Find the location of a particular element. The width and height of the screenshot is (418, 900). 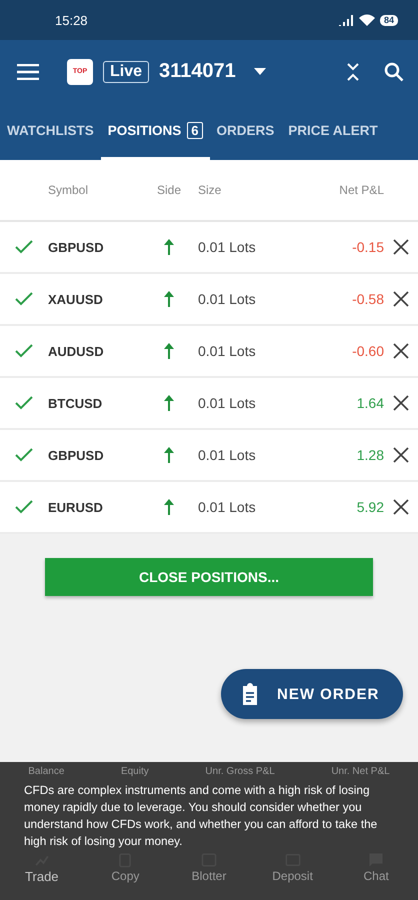

pnl-cell: 5.92 is located at coordinates (370, 507).